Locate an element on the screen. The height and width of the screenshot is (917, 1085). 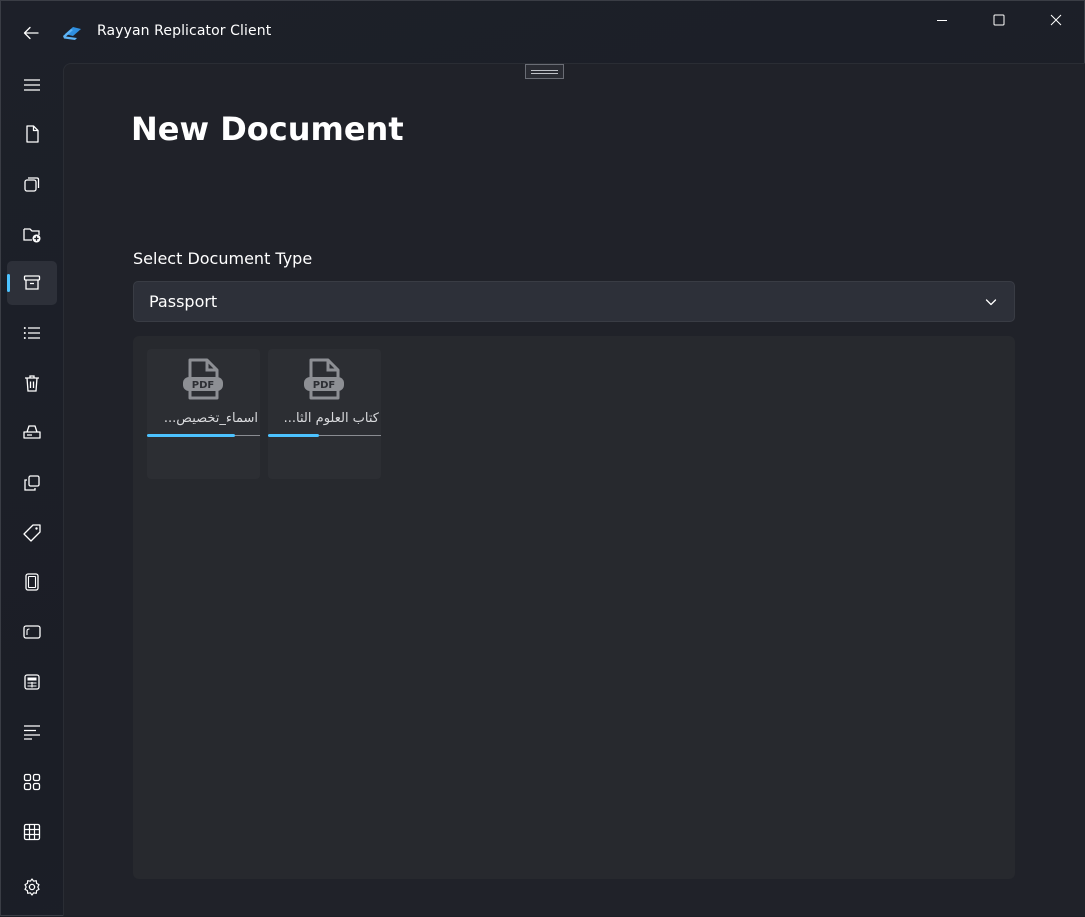
document-type-label: Select Document Type is located at coordinates (223, 258).